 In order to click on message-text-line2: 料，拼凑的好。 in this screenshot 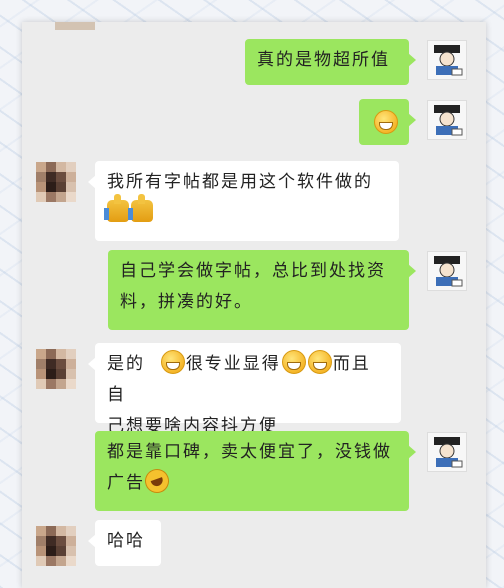, I will do `click(186, 302)`.